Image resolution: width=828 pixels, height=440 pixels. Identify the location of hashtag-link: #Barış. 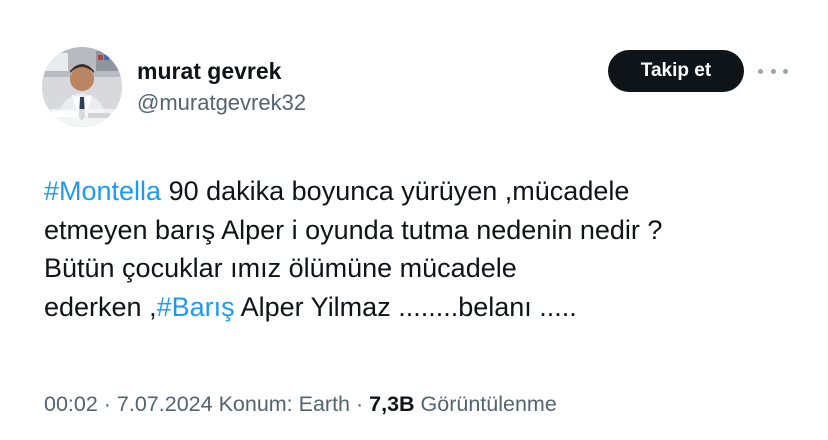
(196, 307).